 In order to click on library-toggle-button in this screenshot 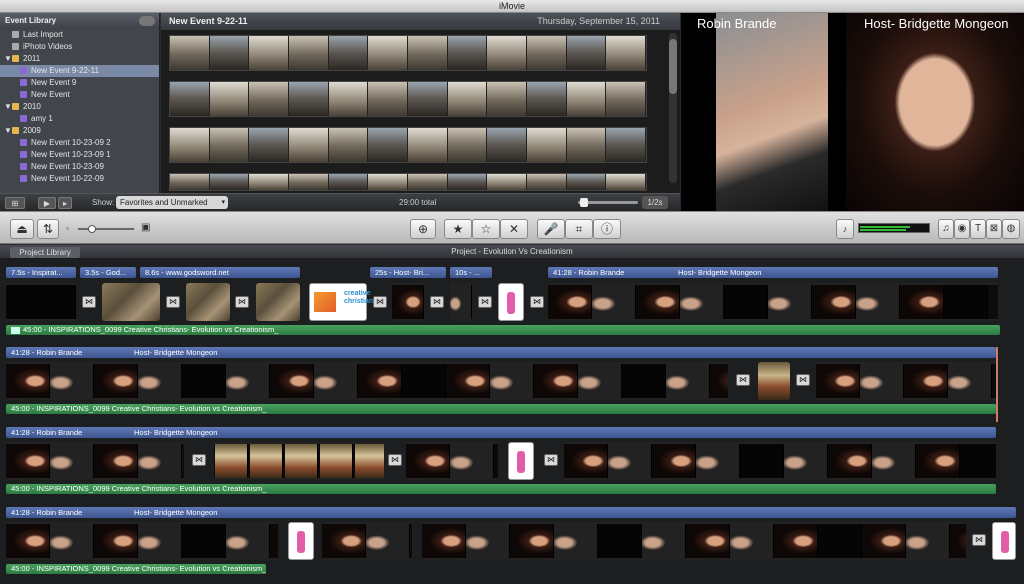, I will do `click(147, 21)`.